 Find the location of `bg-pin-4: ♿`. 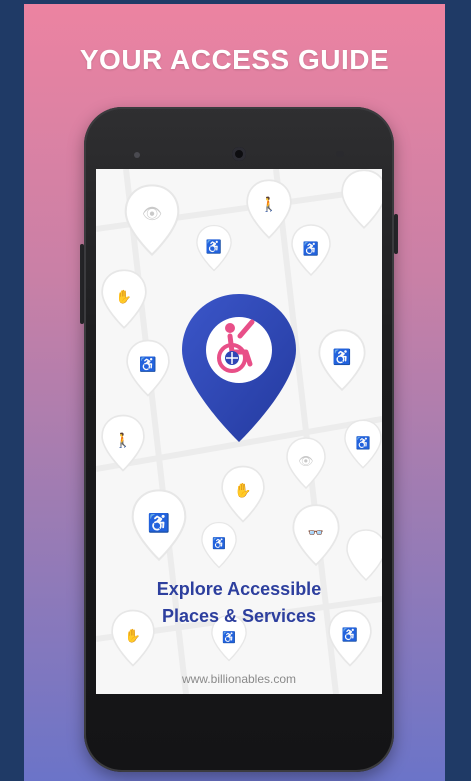

bg-pin-4: ♿ is located at coordinates (214, 248).